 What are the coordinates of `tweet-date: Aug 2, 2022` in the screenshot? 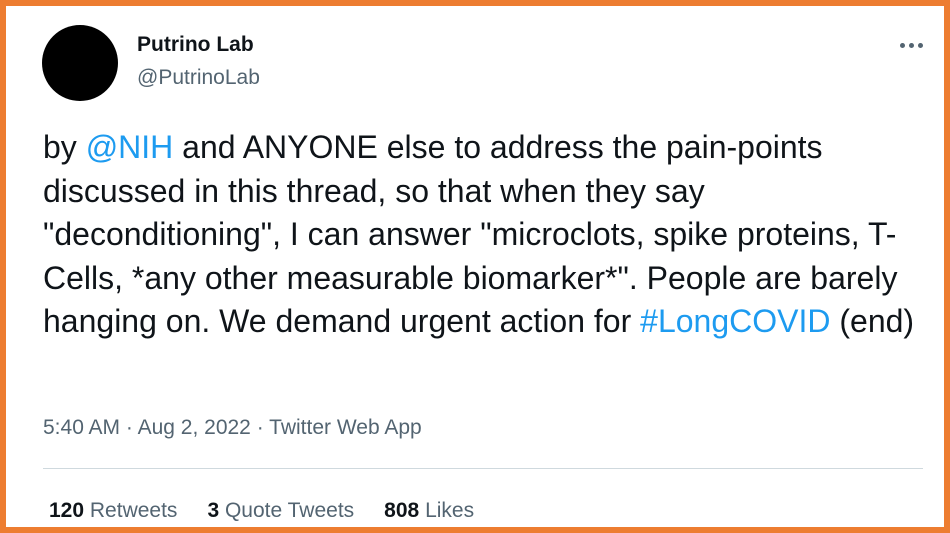 It's located at (194, 427).